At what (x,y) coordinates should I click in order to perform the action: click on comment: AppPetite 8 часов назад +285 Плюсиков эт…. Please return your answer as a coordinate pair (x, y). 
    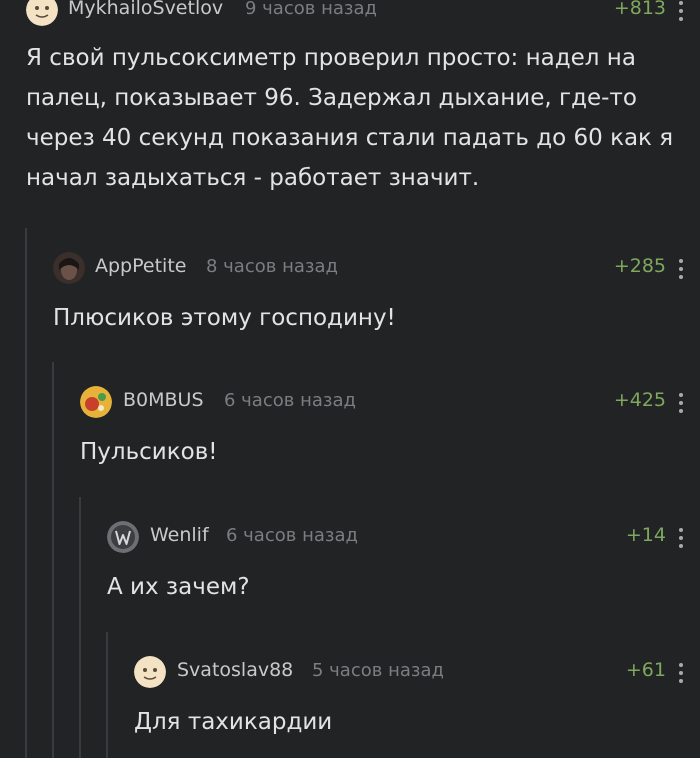
    Looking at the image, I should click on (350, 291).